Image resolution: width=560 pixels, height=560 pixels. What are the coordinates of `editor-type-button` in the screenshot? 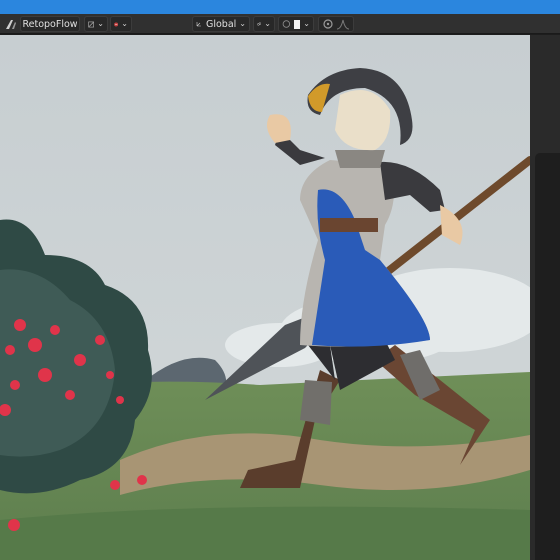 It's located at (11, 24).